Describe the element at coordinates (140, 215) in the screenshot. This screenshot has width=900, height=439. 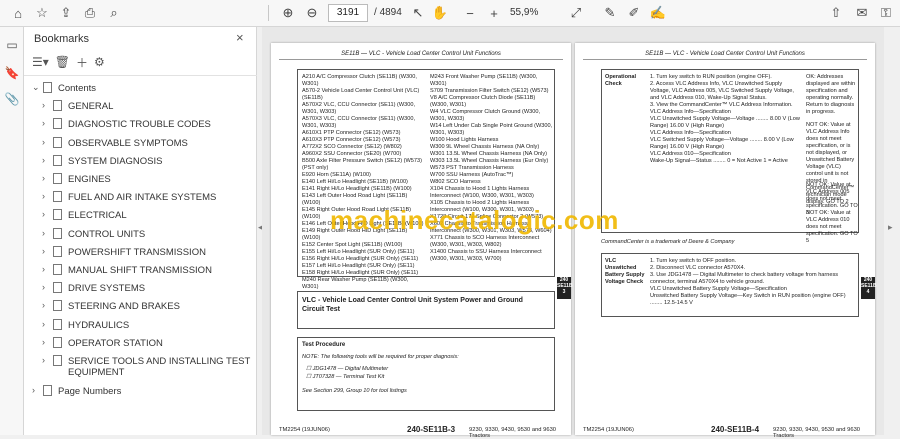
I see `bookmark-item: › ELECTRICAL` at that location.